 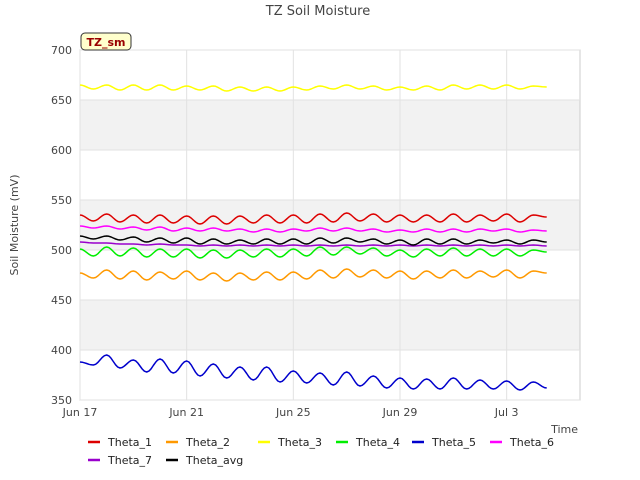 What do you see at coordinates (129, 442) in the screenshot?
I see `legend-label: Theta_1` at bounding box center [129, 442].